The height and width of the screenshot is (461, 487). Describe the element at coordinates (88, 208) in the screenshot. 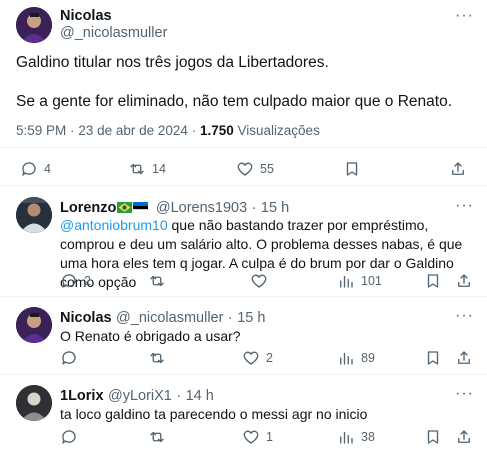

I see `reply-author-name: Lorenzo` at that location.